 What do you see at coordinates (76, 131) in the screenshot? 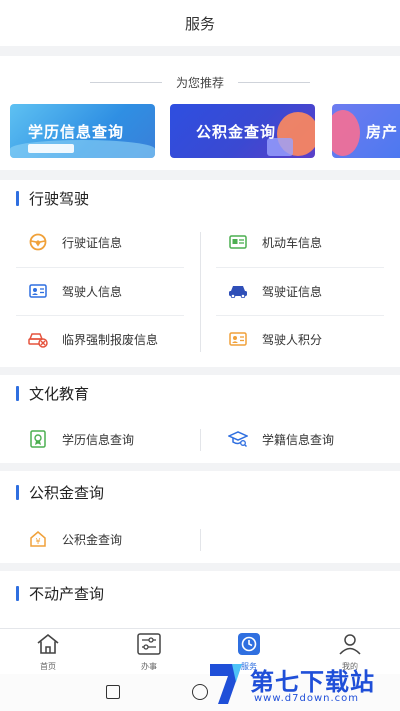
I see `banner-label: 学历信息查询` at bounding box center [76, 131].